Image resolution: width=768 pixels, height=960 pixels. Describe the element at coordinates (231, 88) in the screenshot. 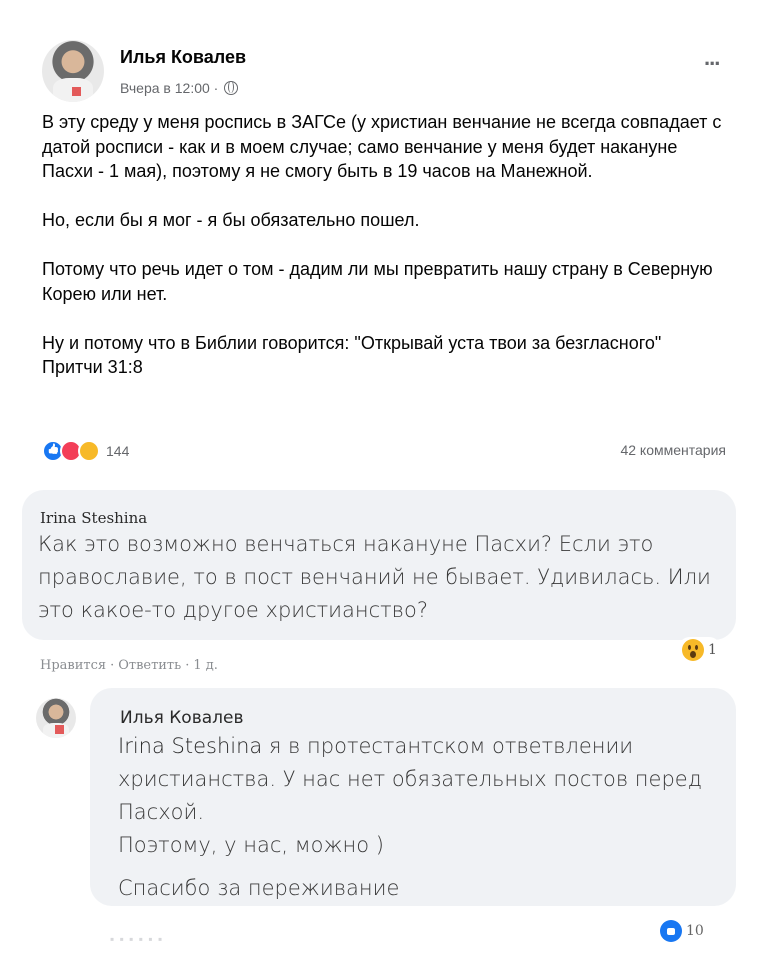

I see `globe-icon` at that location.